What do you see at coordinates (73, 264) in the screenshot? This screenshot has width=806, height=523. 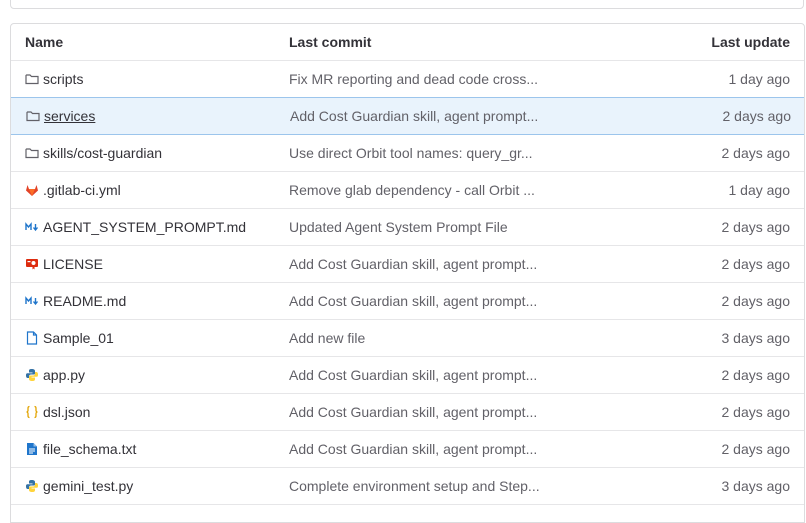 I see `file-link: LICENSE` at bounding box center [73, 264].